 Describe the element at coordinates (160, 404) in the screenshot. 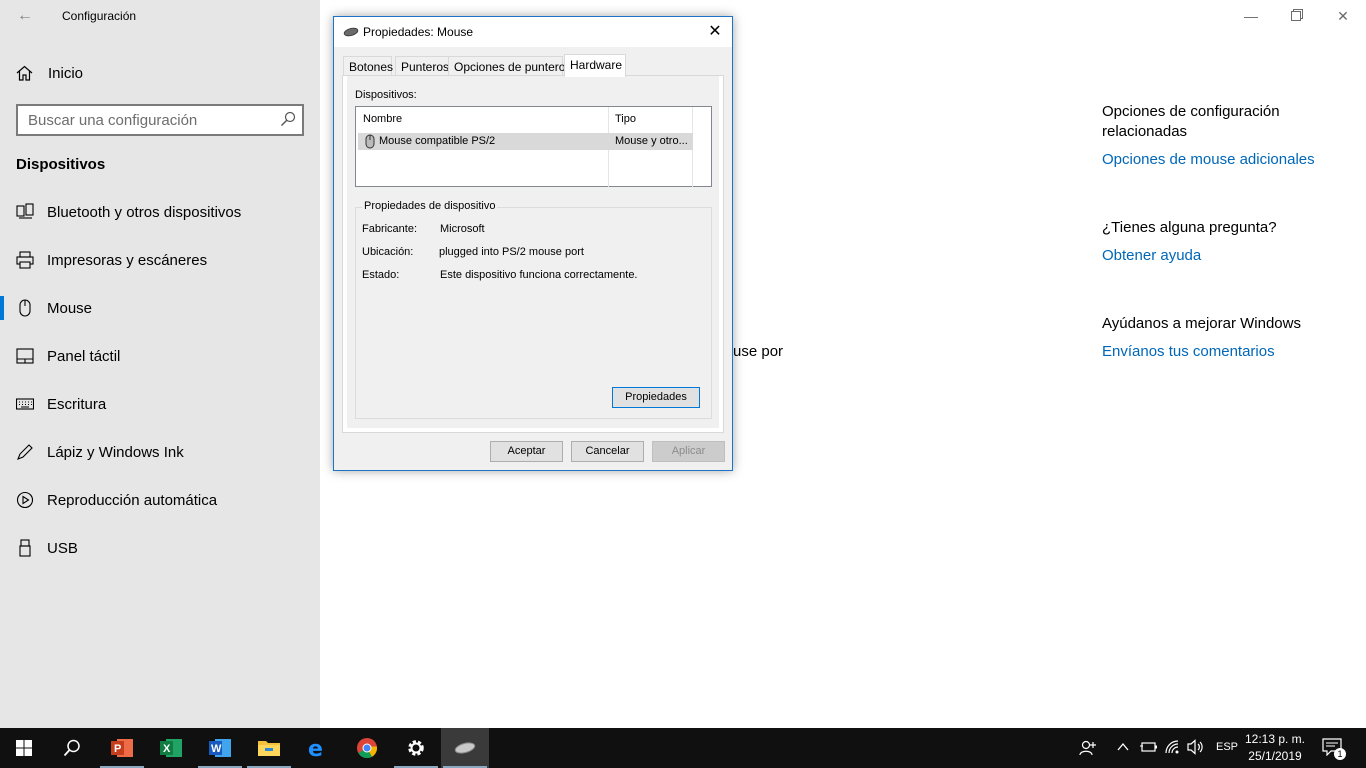

I see `nav-item-typing: Escritura` at that location.